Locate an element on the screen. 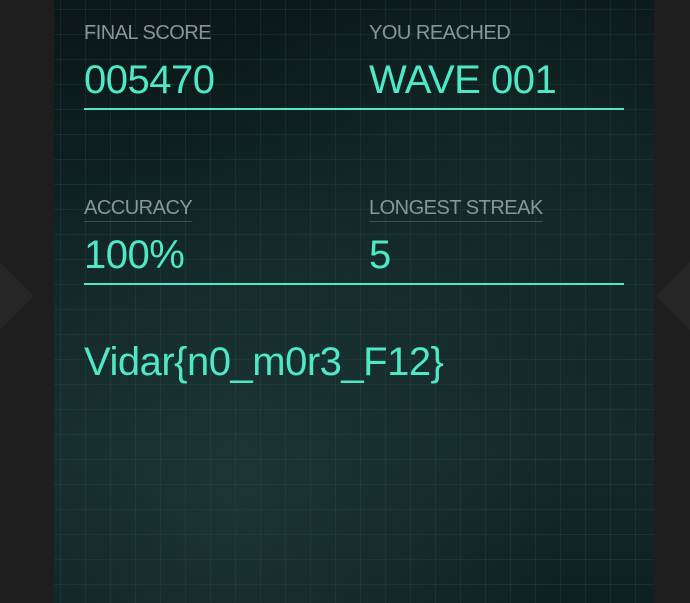  previous-arrow-icon is located at coordinates (17, 296).